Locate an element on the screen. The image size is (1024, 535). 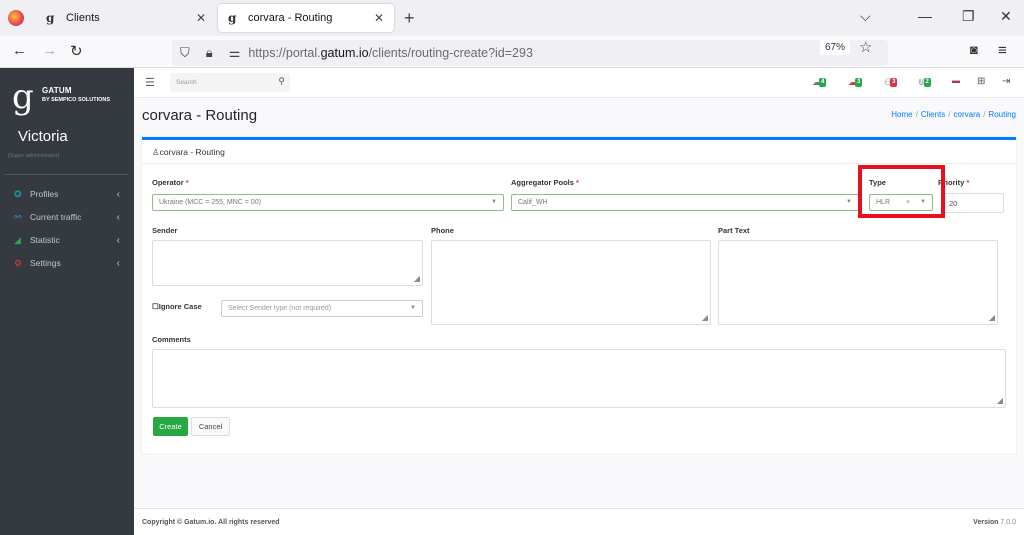
breadcrumb-routing: Routing is located at coordinates (1002, 114).